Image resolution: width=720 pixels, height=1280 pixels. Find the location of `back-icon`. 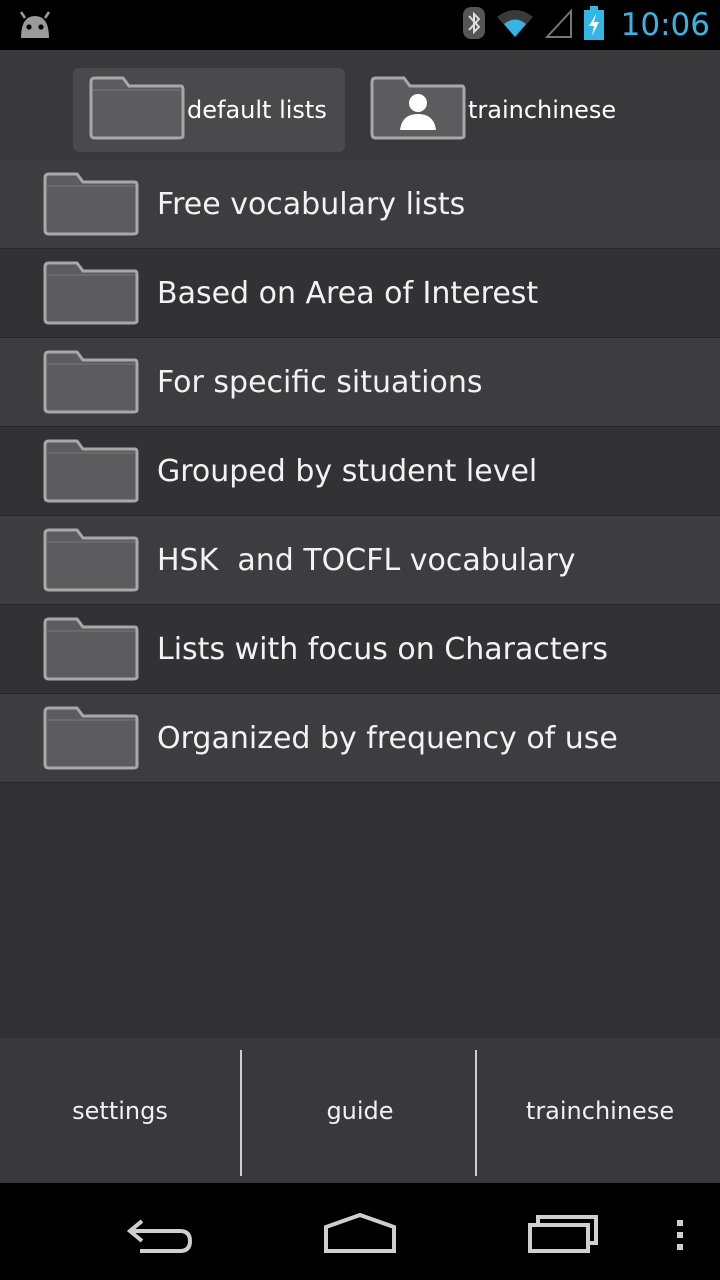

back-icon is located at coordinates (160, 1235).